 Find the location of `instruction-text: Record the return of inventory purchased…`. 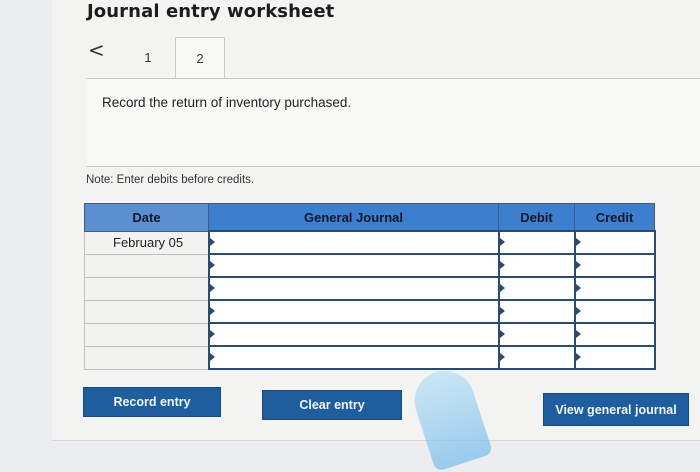

instruction-text: Record the return of inventory purchased… is located at coordinates (227, 102).